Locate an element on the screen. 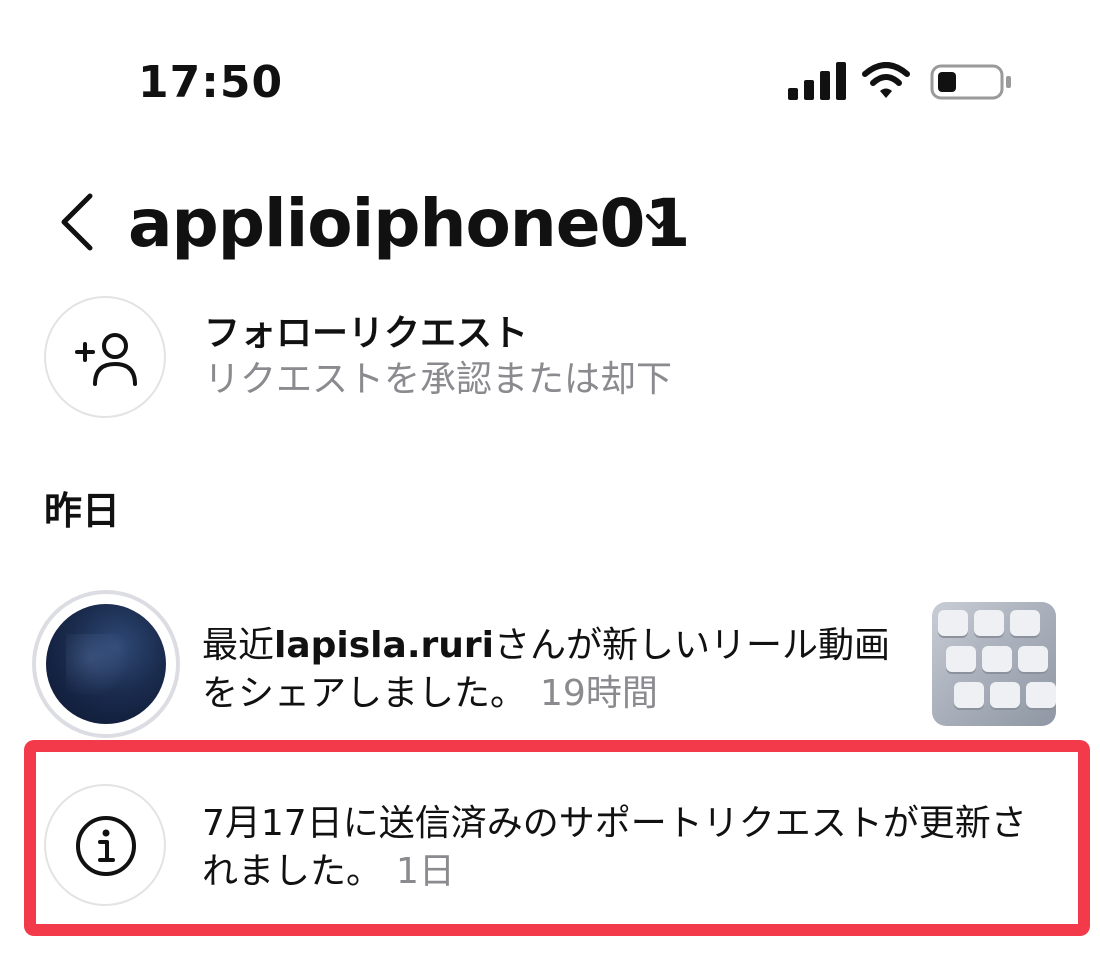 The height and width of the screenshot is (954, 1100). notification-text: 最近lapisla.ruriさんが新しいリール動画をシェアしました。 19時間 is located at coordinates (562, 670).